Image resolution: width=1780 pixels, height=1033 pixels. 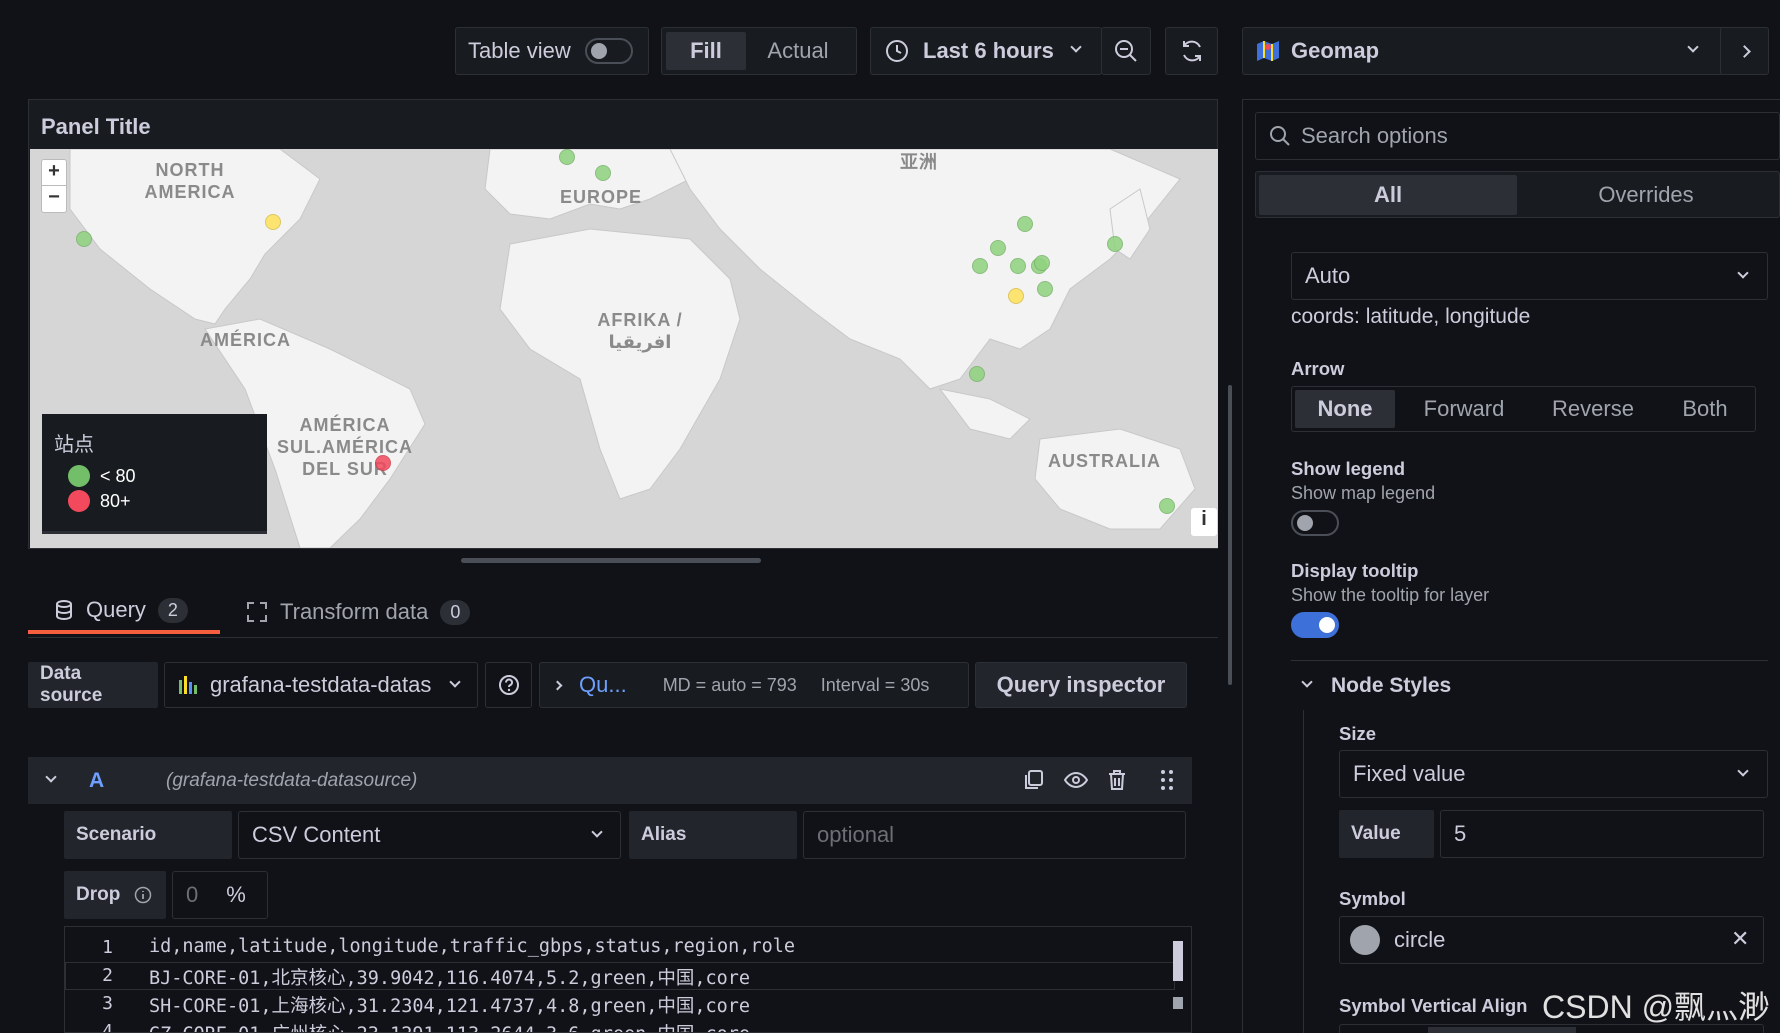 I want to click on arrow-option-forward: Forward, so click(x=1464, y=409).